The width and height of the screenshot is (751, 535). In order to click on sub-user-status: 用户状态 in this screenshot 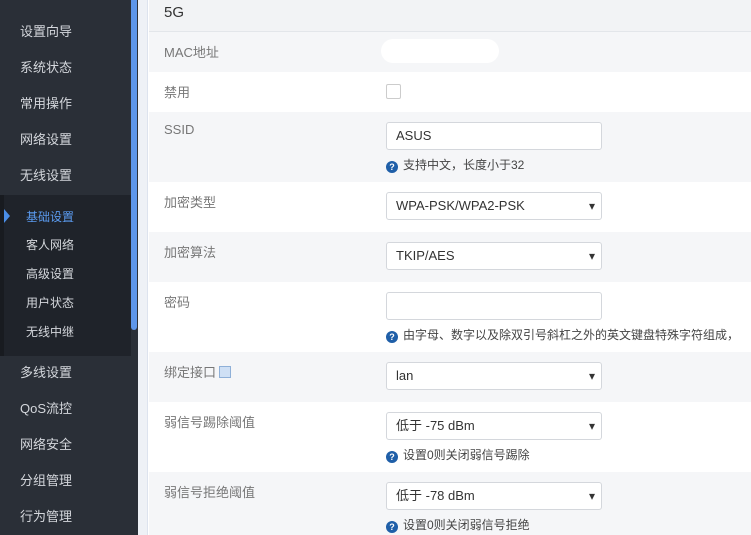, I will do `click(50, 303)`.